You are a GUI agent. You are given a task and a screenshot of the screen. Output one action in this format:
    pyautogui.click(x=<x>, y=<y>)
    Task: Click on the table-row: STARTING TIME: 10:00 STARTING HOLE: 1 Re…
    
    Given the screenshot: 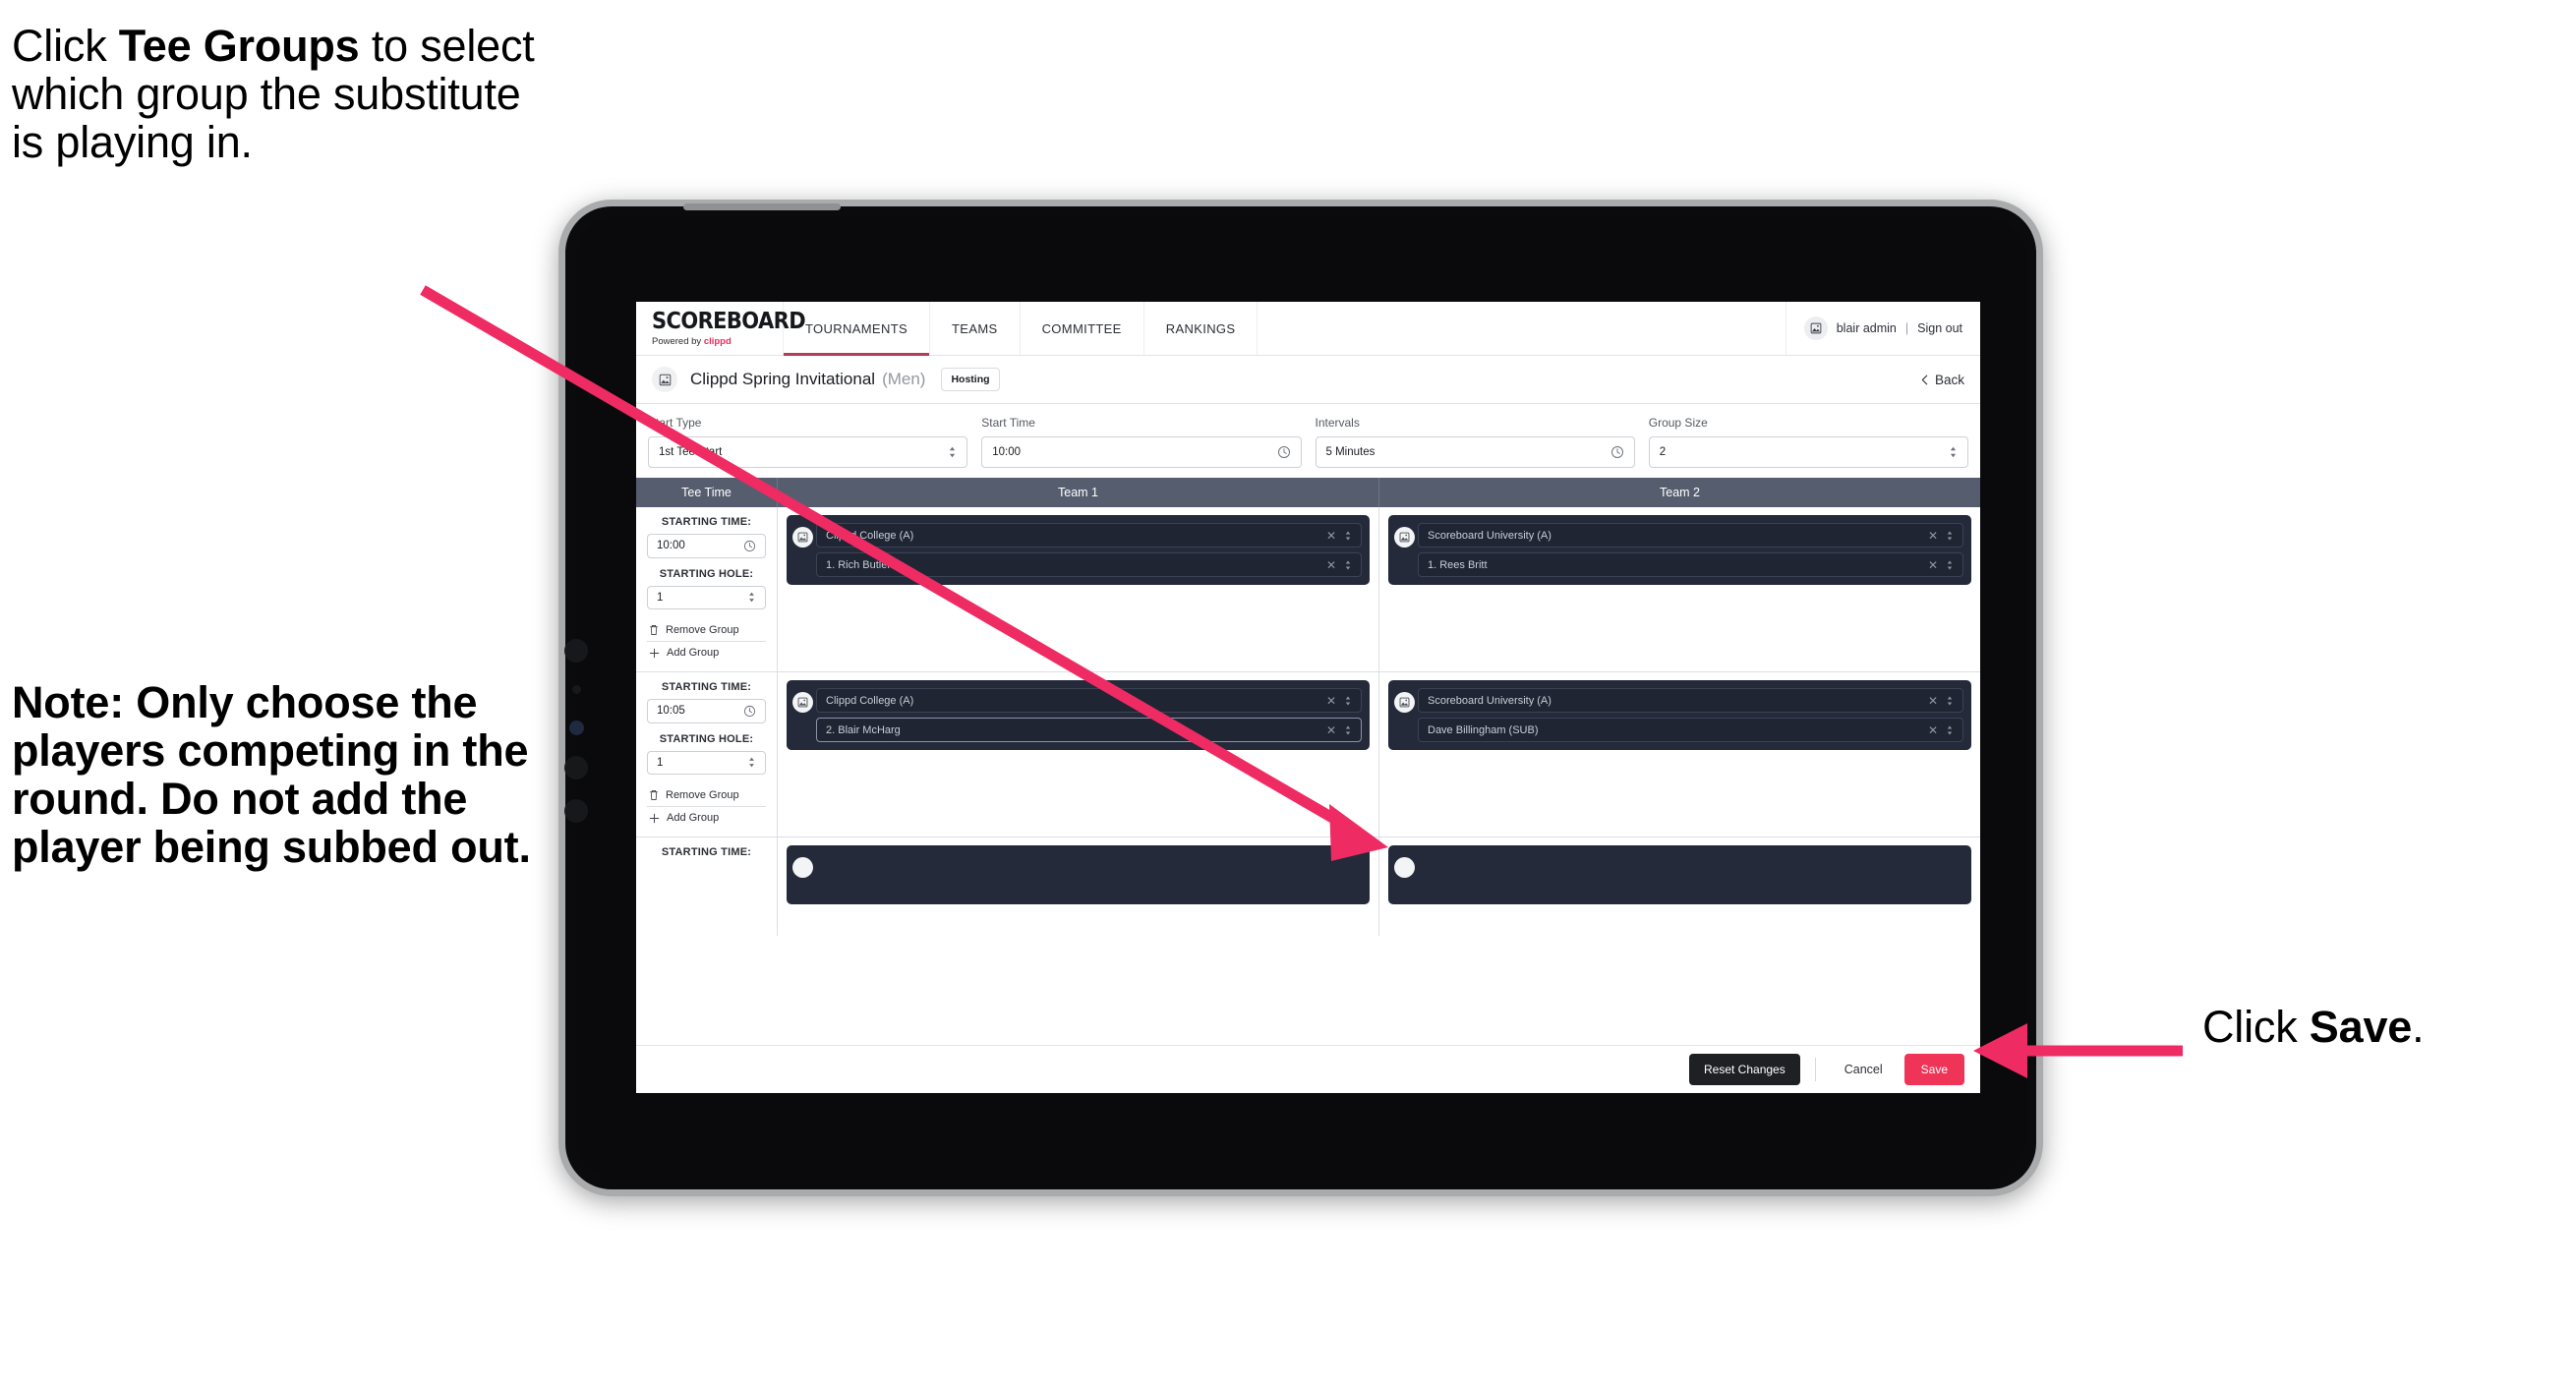 What is the action you would take?
    pyautogui.click(x=1308, y=589)
    